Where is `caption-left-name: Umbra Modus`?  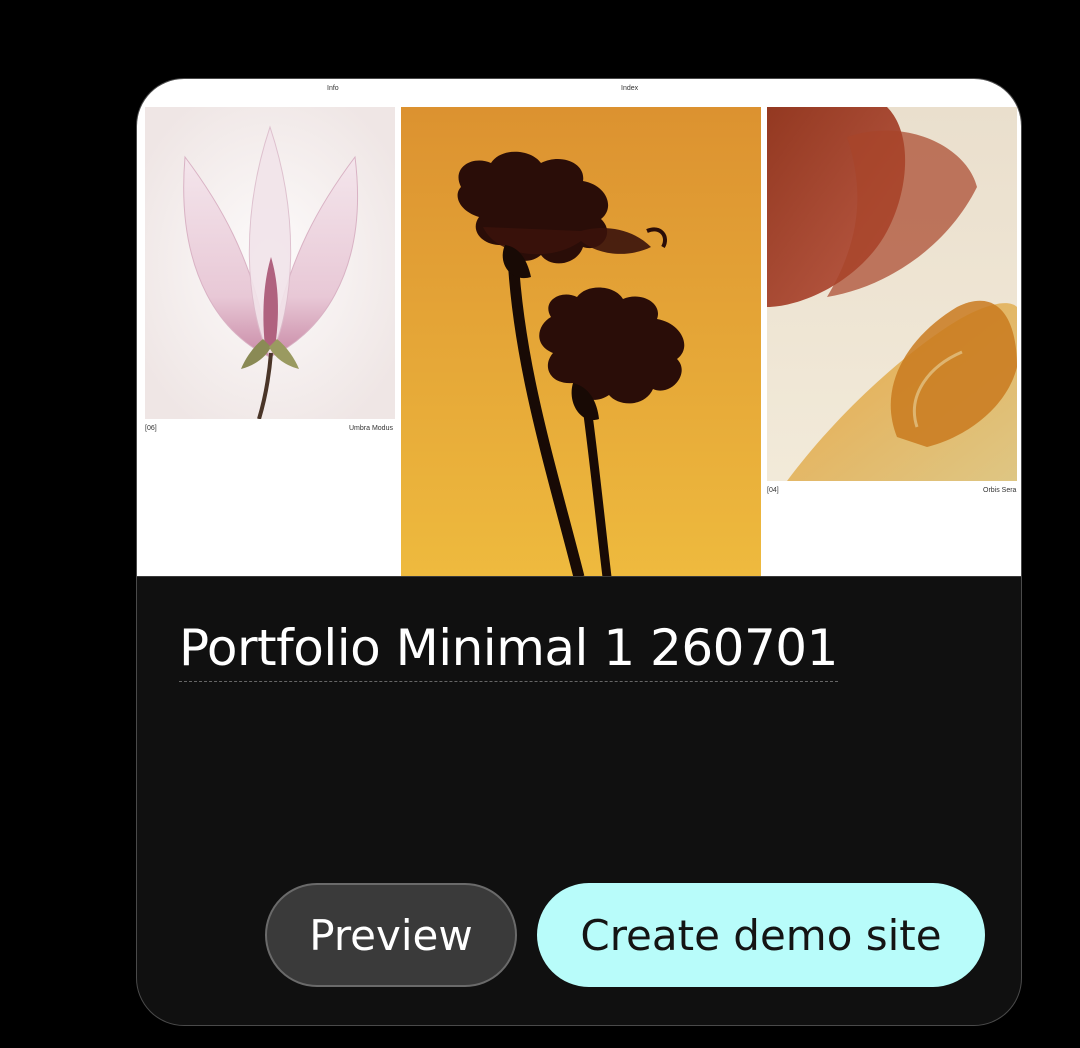
caption-left-name: Umbra Modus is located at coordinates (371, 428).